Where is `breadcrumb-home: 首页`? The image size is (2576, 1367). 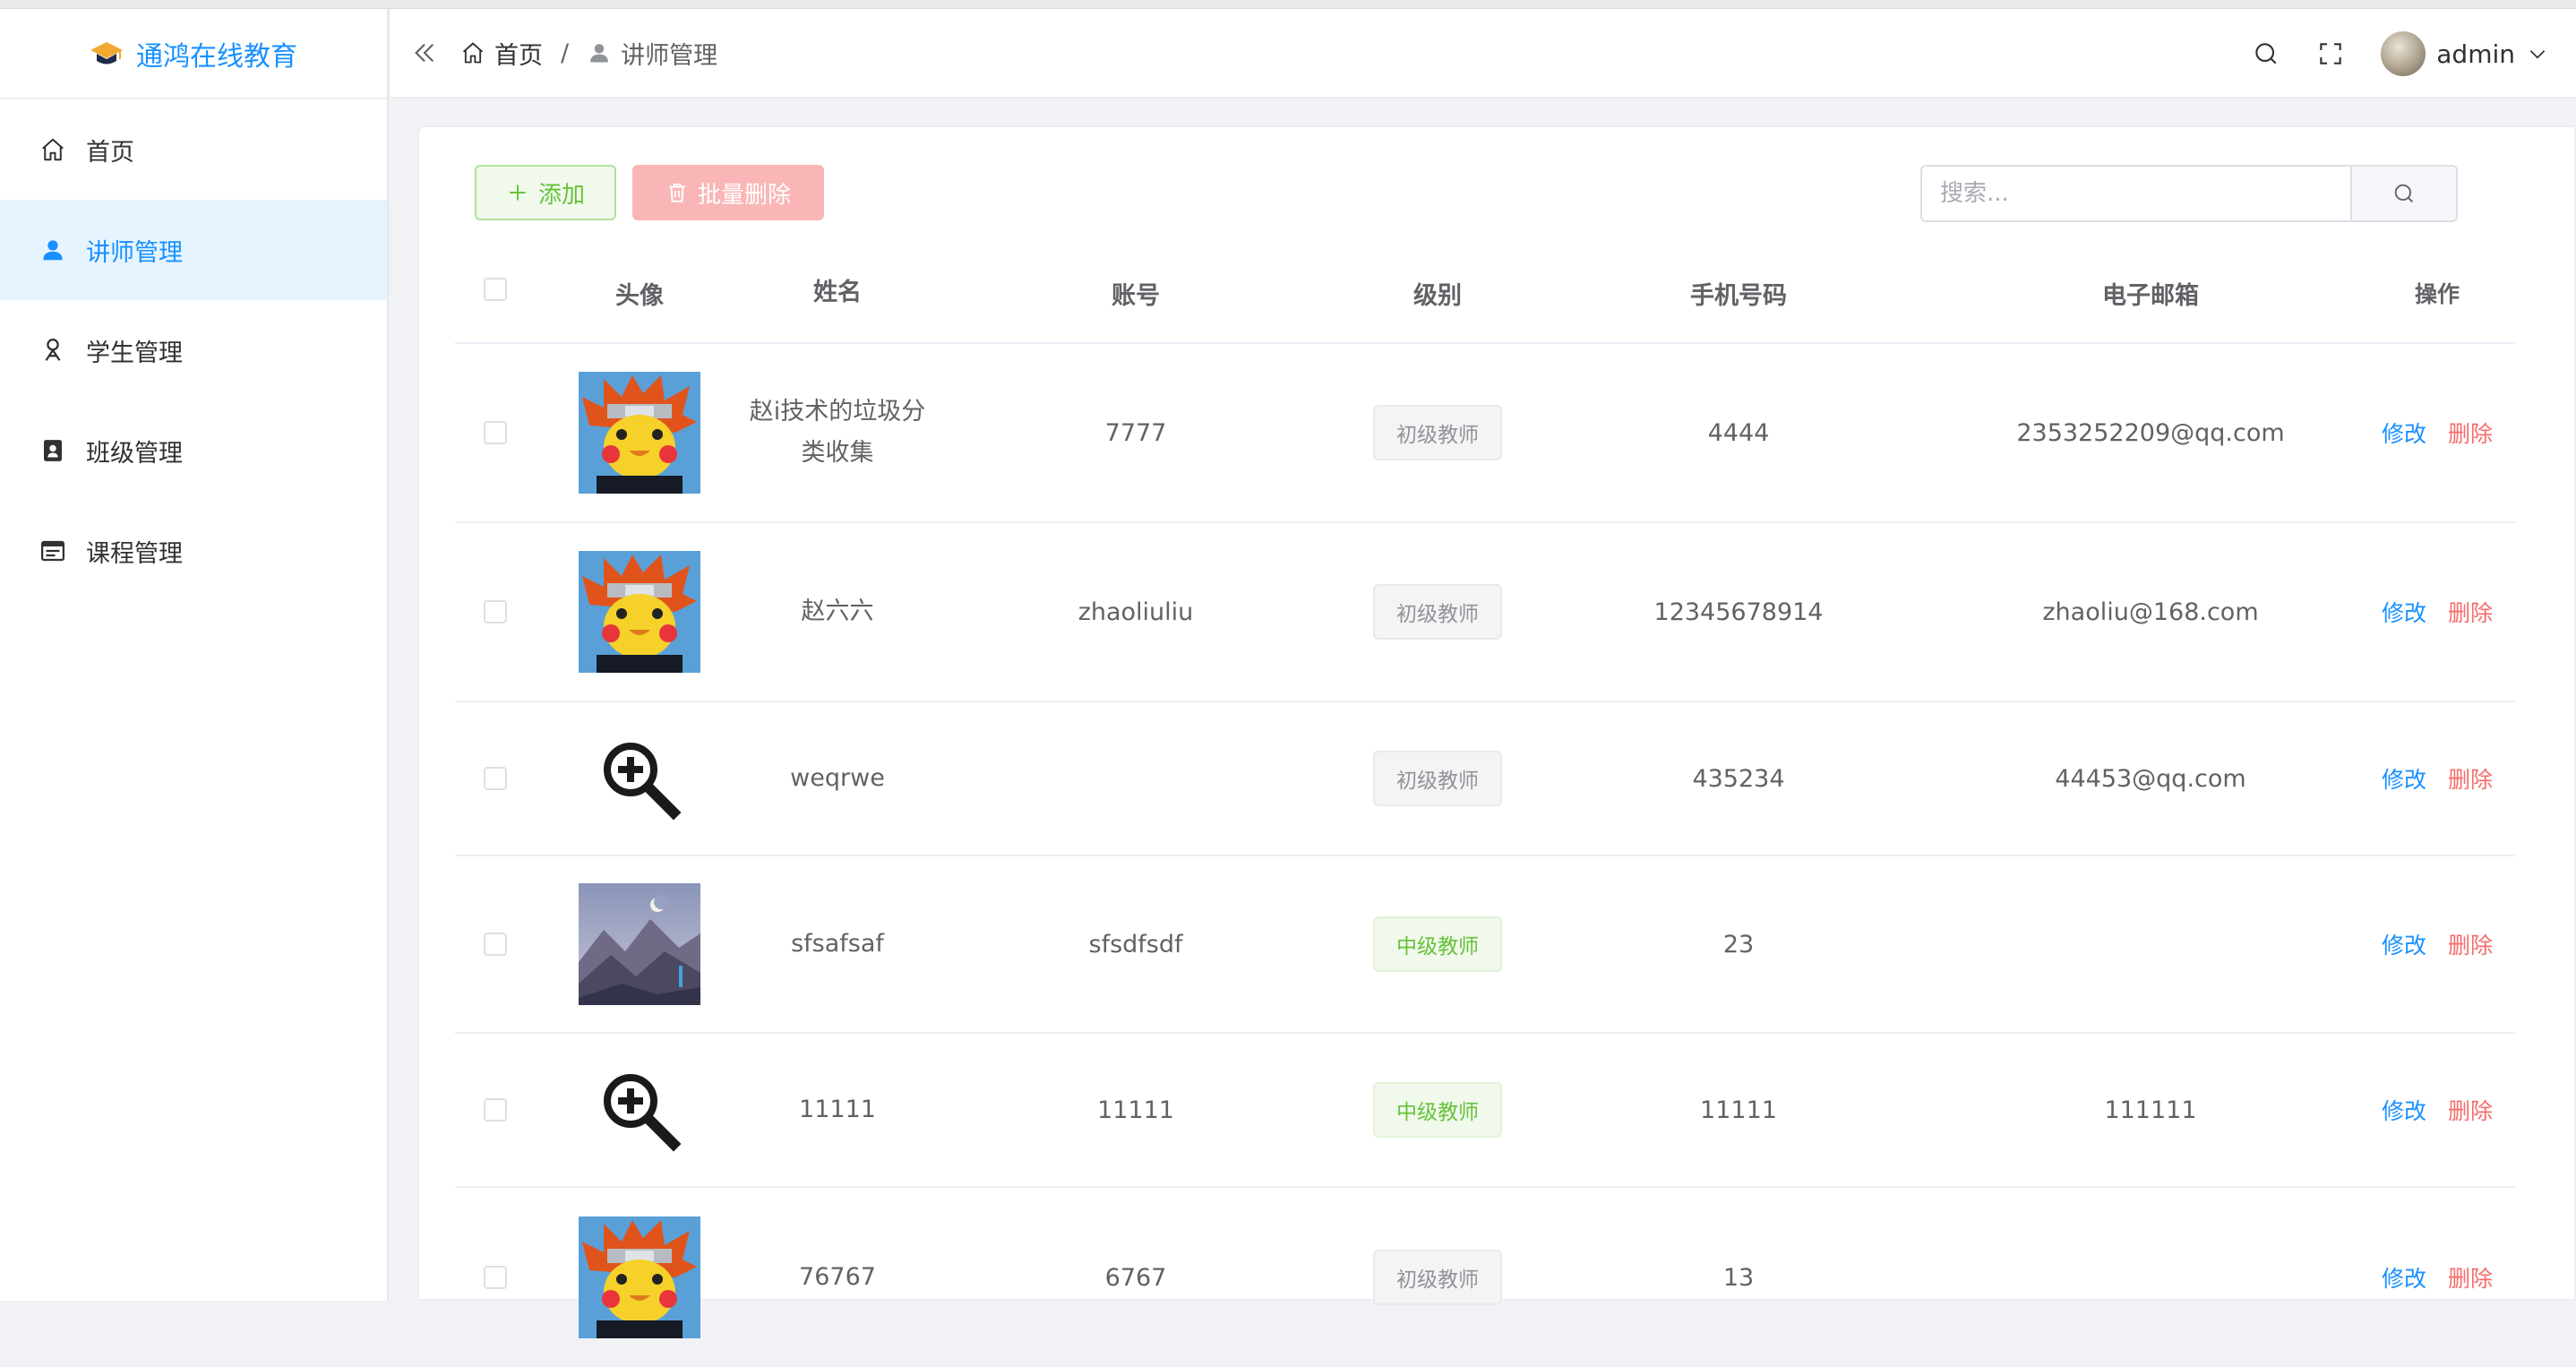 breadcrumb-home: 首页 is located at coordinates (518, 53).